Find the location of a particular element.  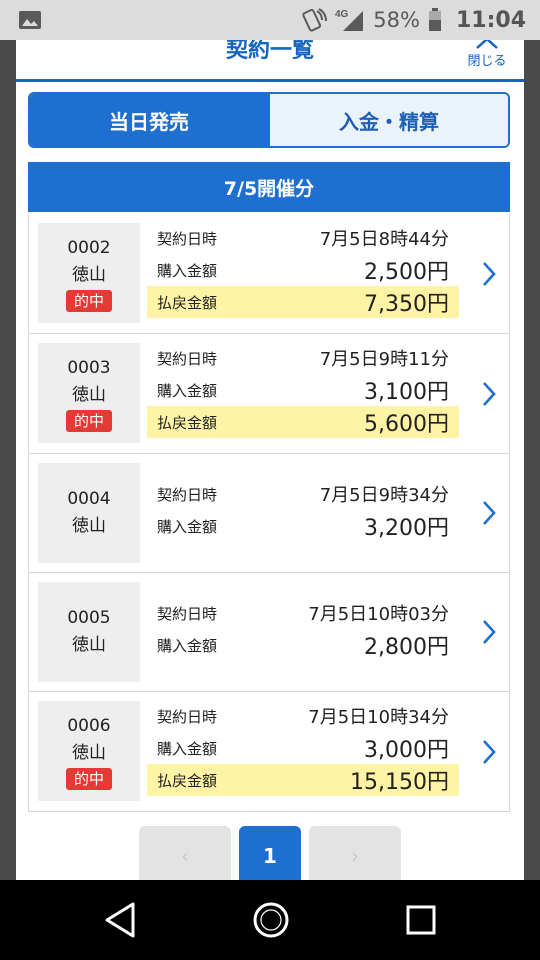

status-bar: 4G 58% 11:04 is located at coordinates (270, 20).